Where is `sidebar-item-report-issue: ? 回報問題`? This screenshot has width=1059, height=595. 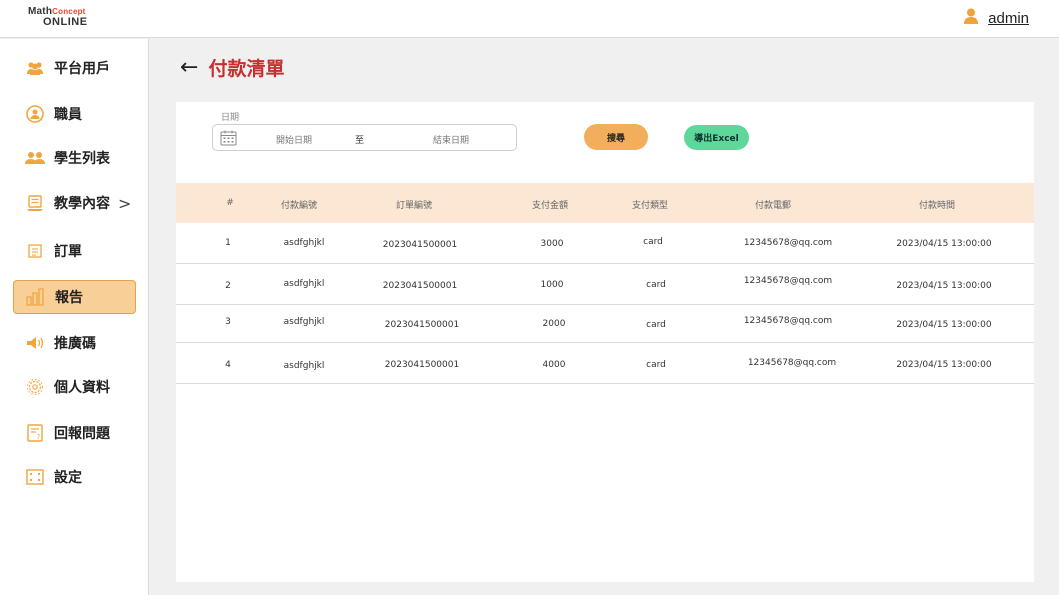 sidebar-item-report-issue: ? 回報問題 is located at coordinates (74, 433).